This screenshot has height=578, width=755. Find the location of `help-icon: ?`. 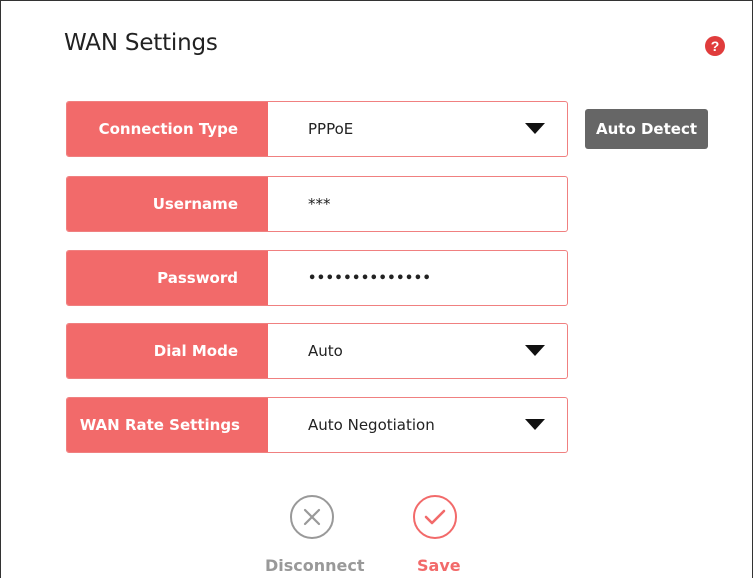

help-icon: ? is located at coordinates (715, 46).